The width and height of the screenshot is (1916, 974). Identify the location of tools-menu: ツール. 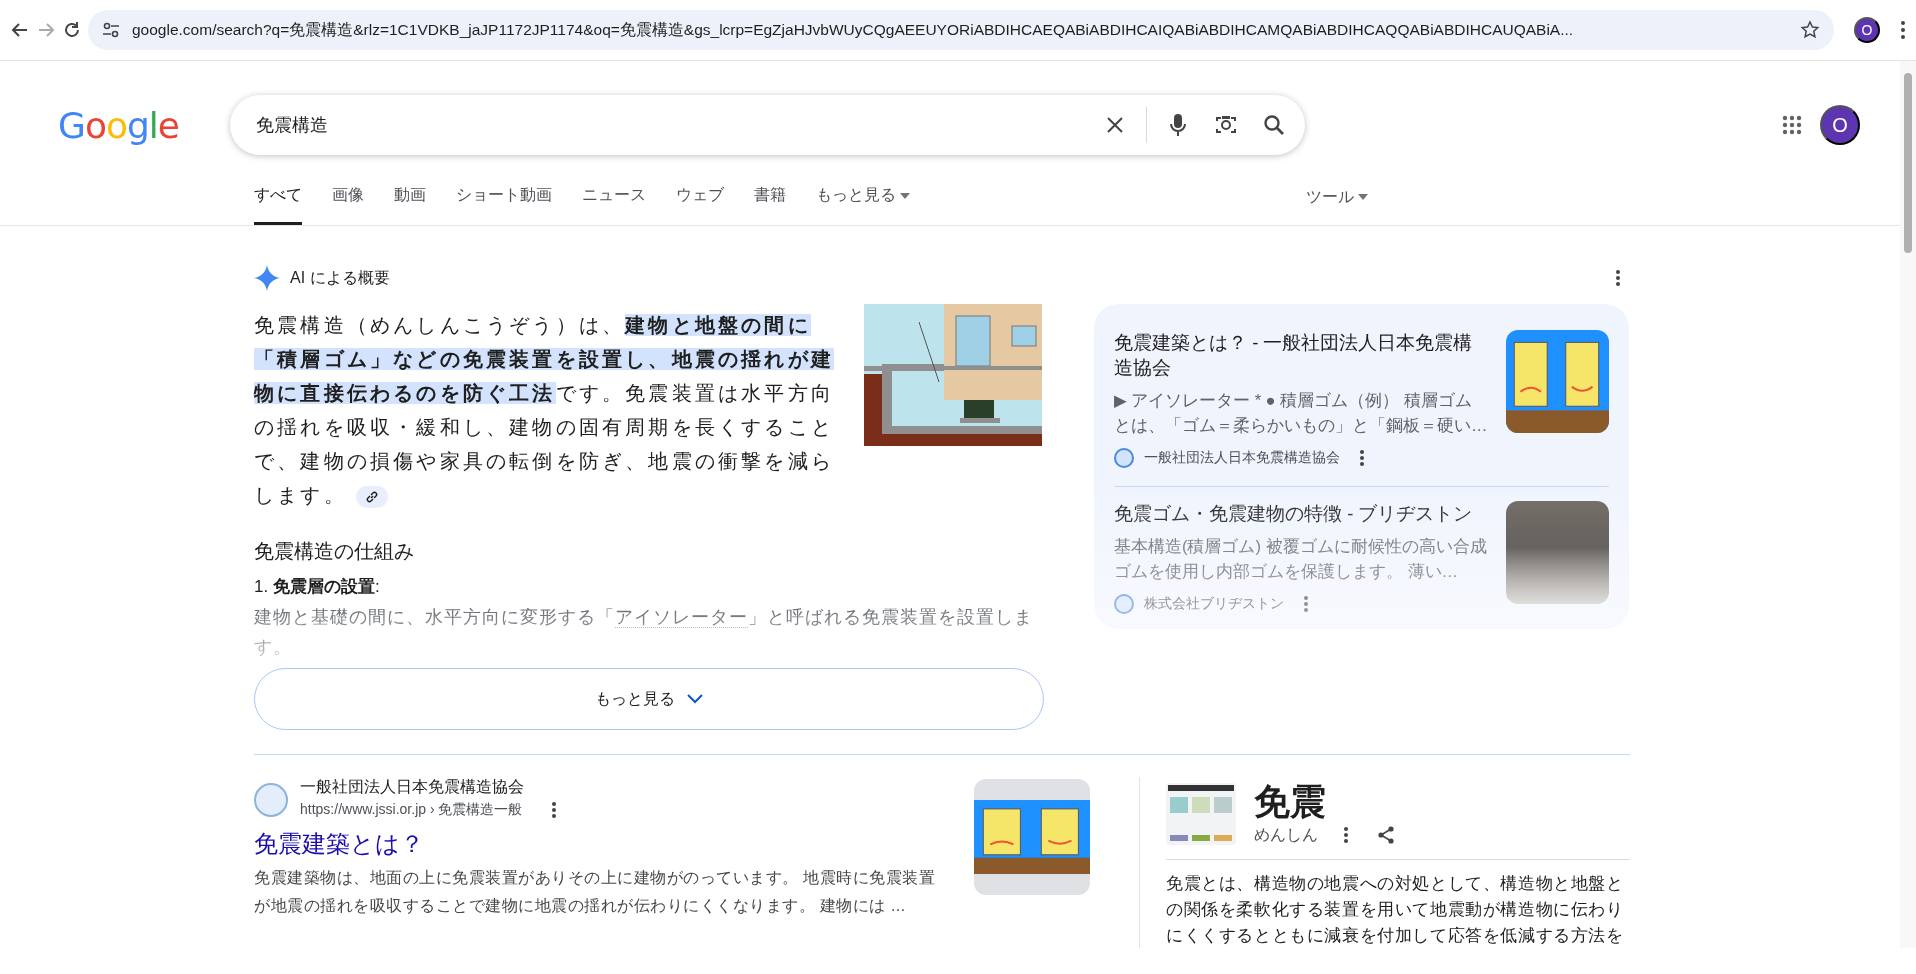
(1337, 197).